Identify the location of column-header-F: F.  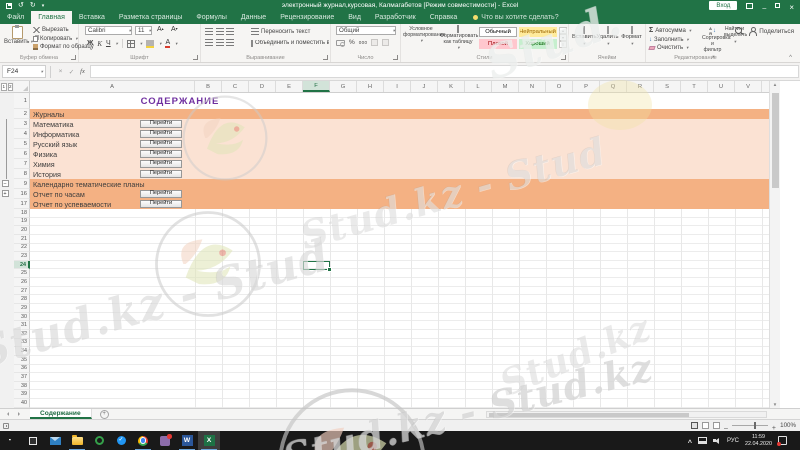
(316, 86).